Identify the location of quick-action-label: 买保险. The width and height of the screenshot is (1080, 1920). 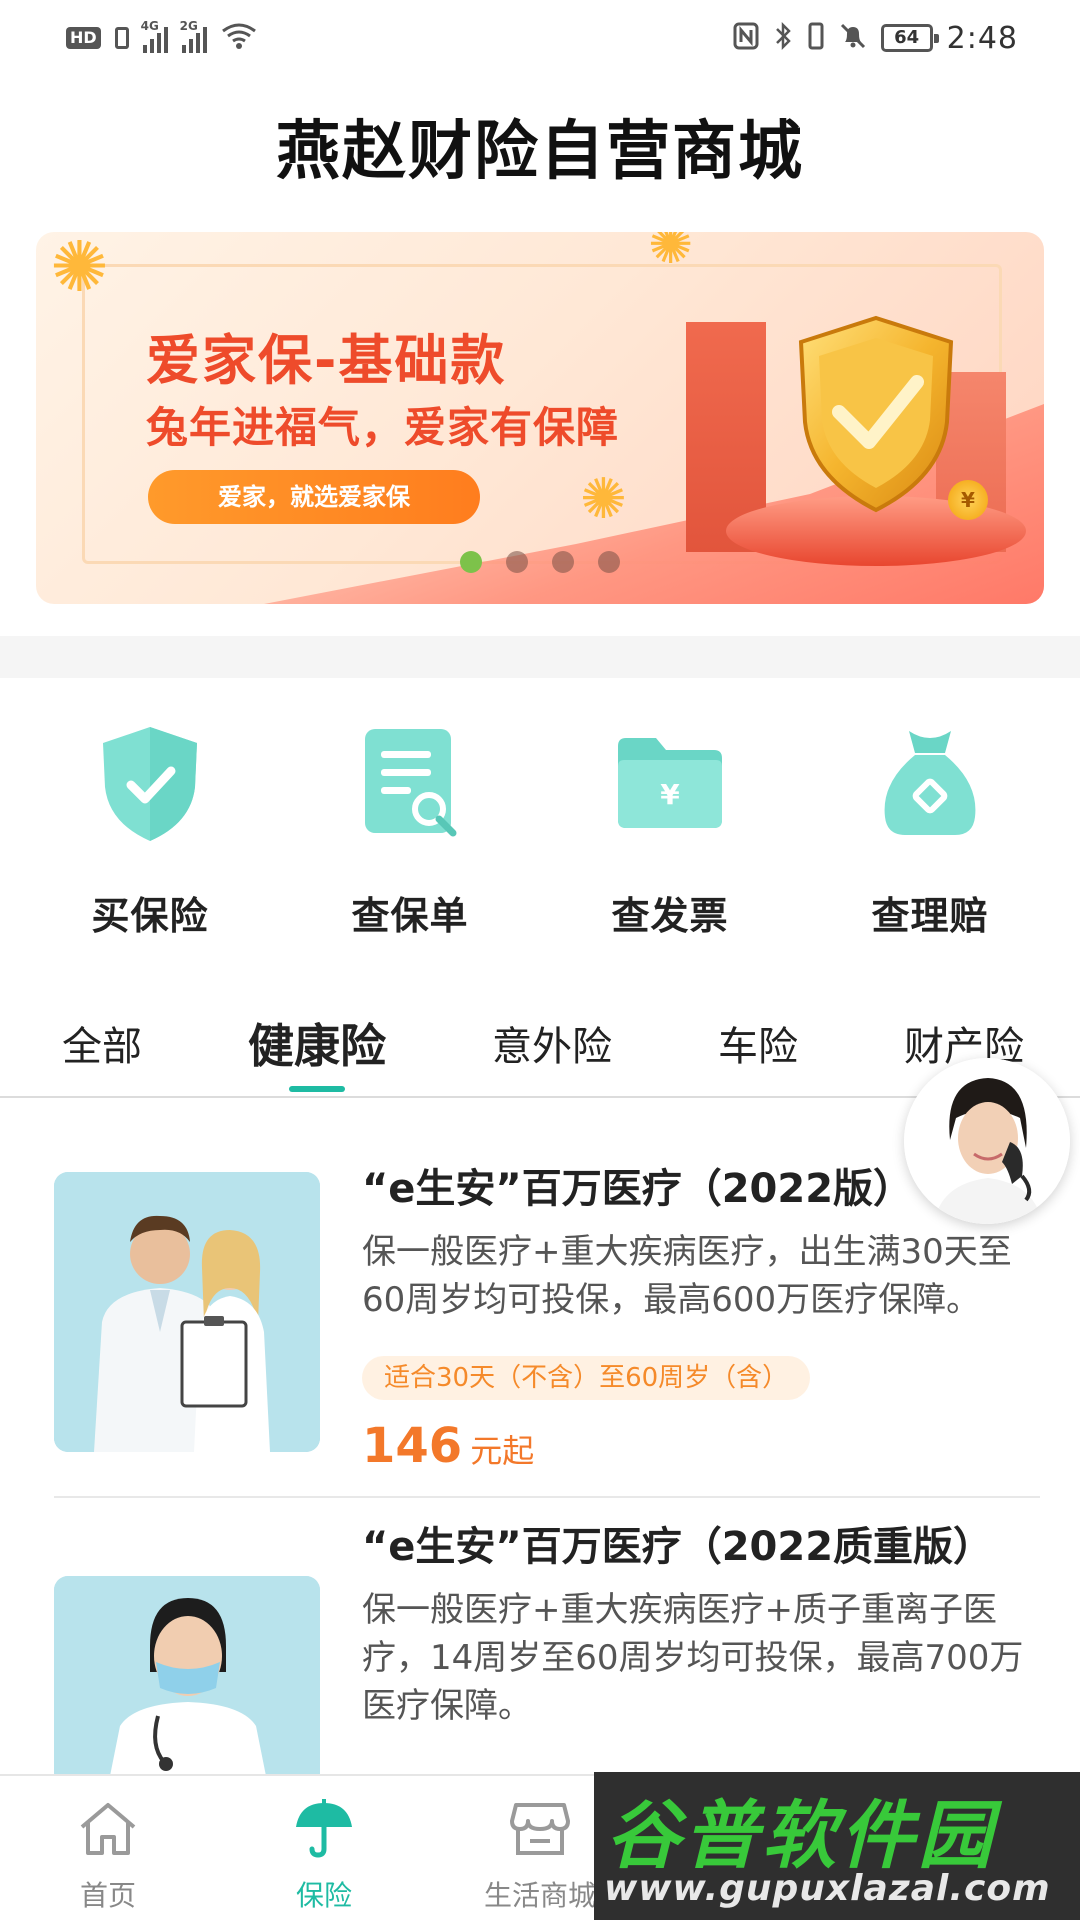
(150, 916).